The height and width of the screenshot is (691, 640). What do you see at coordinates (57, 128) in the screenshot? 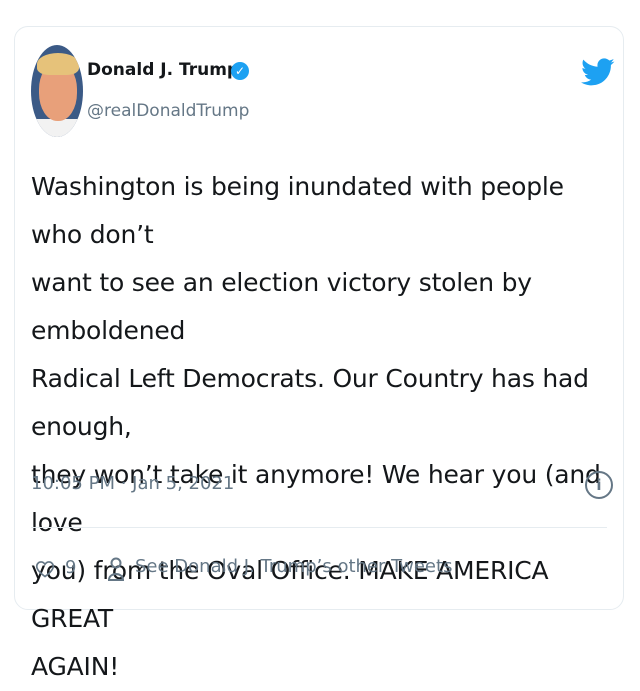
I see `avatar-shirt` at bounding box center [57, 128].